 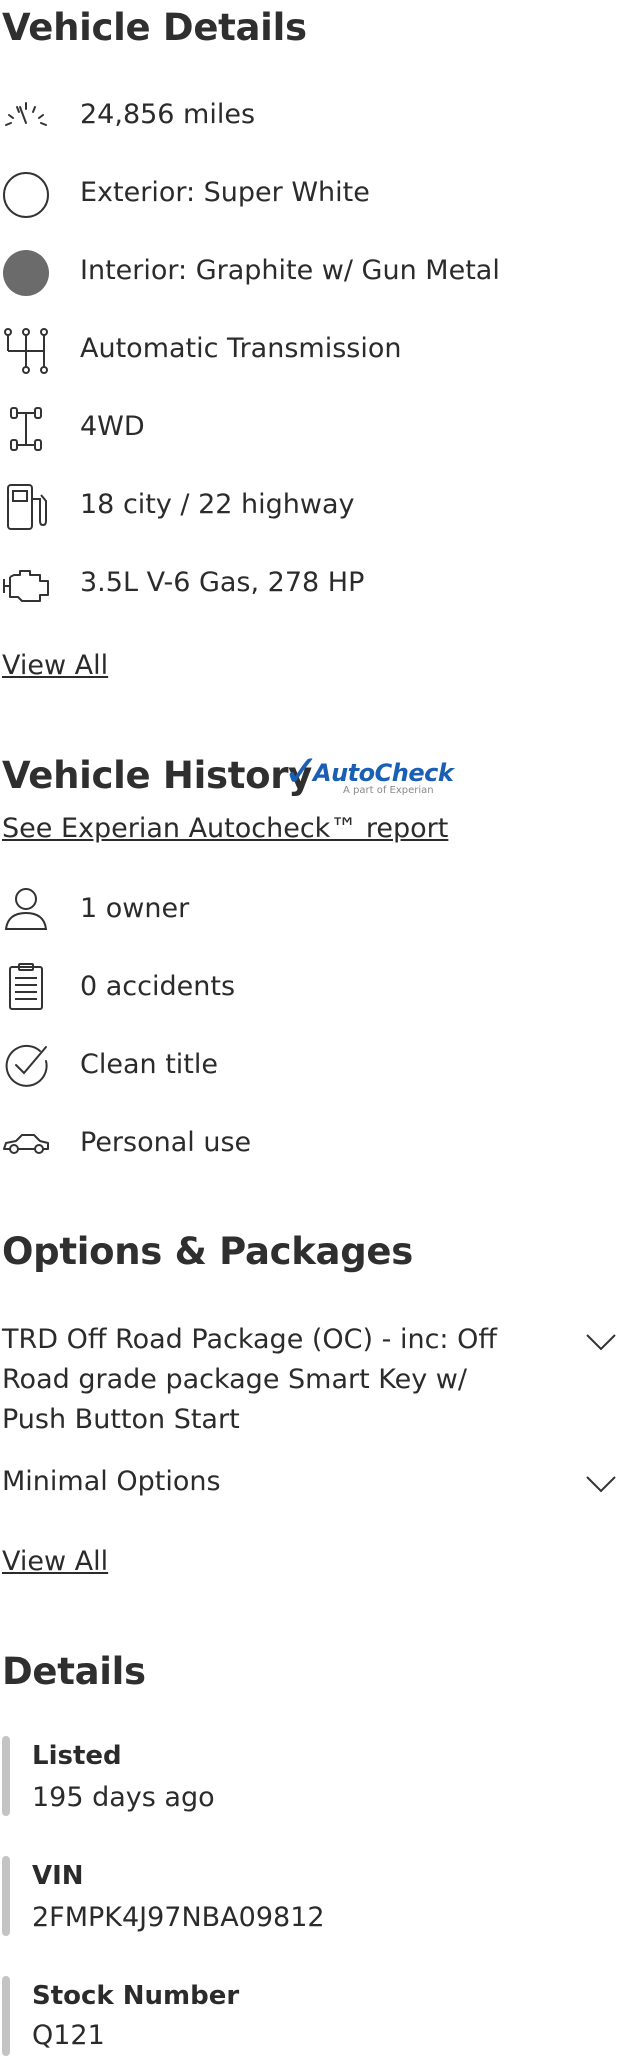 I want to click on owners-text: 1 owner, so click(x=135, y=908).